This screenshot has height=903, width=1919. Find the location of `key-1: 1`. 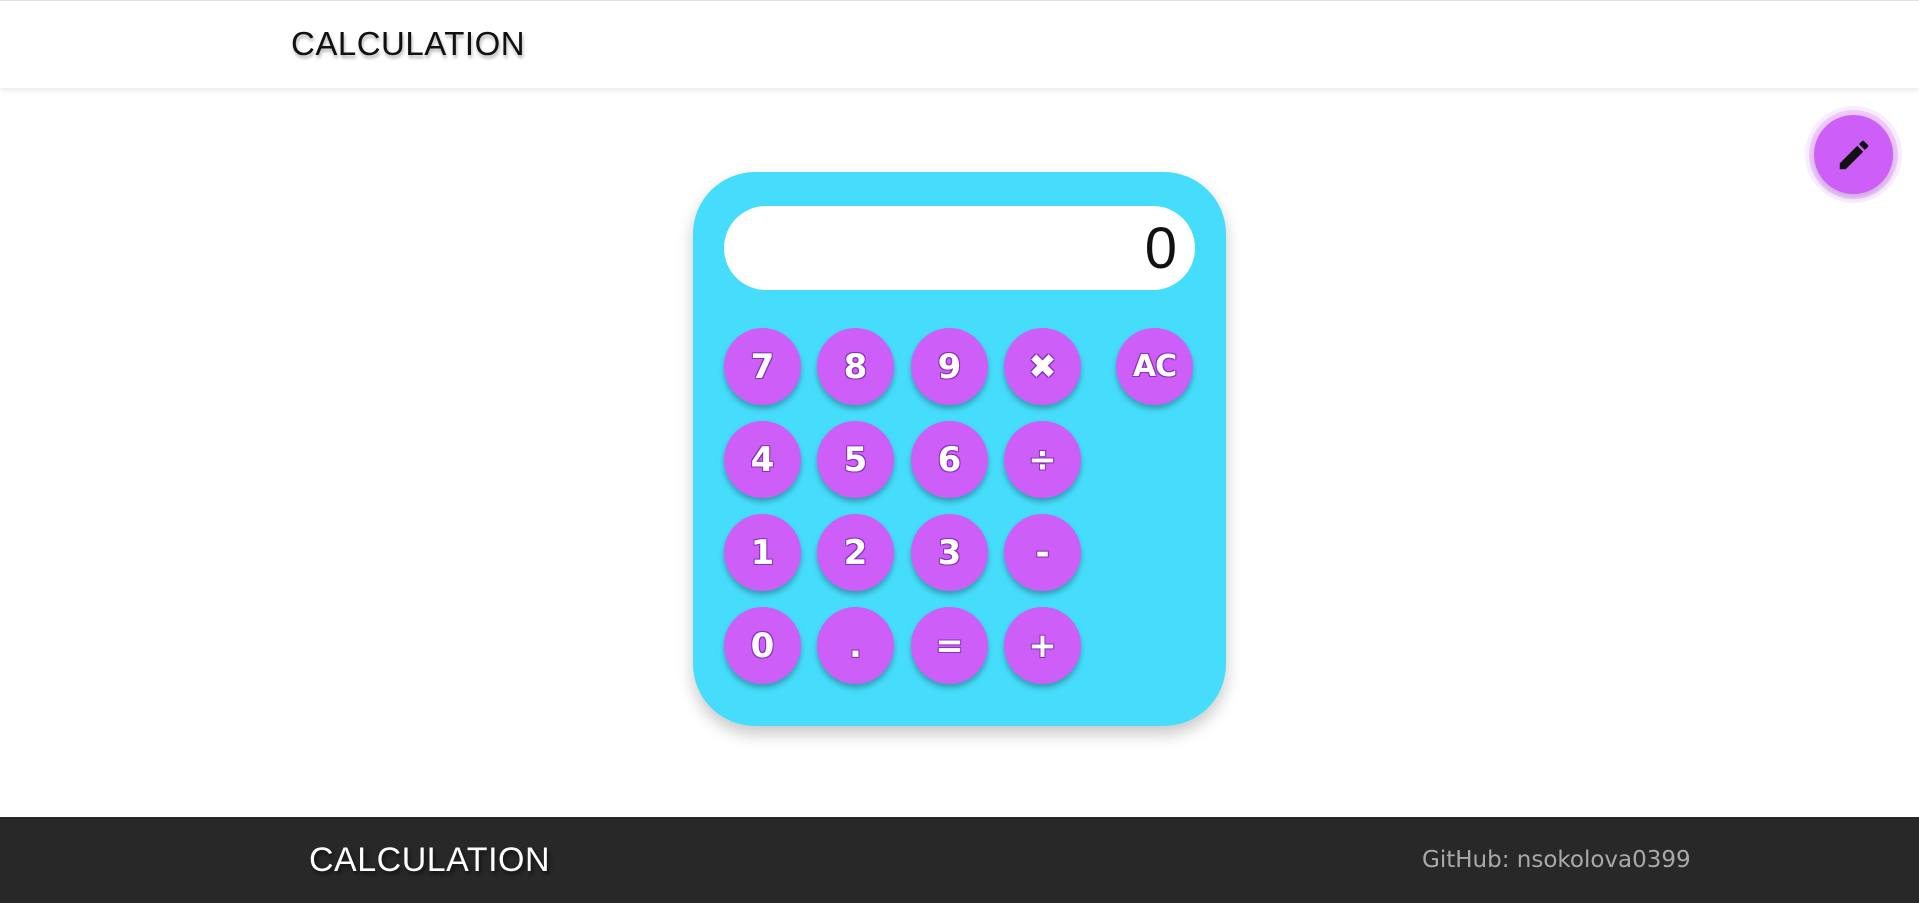

key-1: 1 is located at coordinates (762, 552).